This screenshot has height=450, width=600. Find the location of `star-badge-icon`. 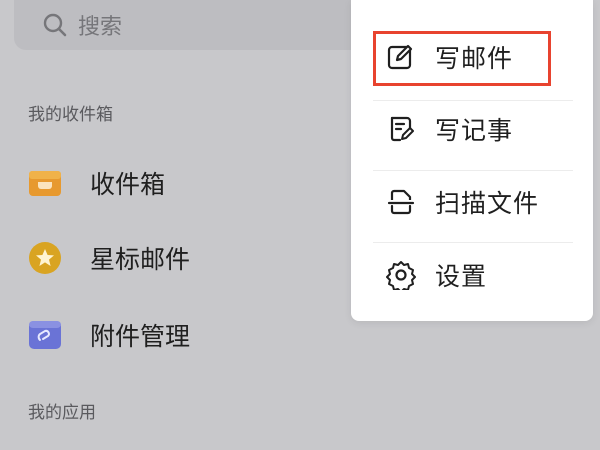

star-badge-icon is located at coordinates (45, 258).